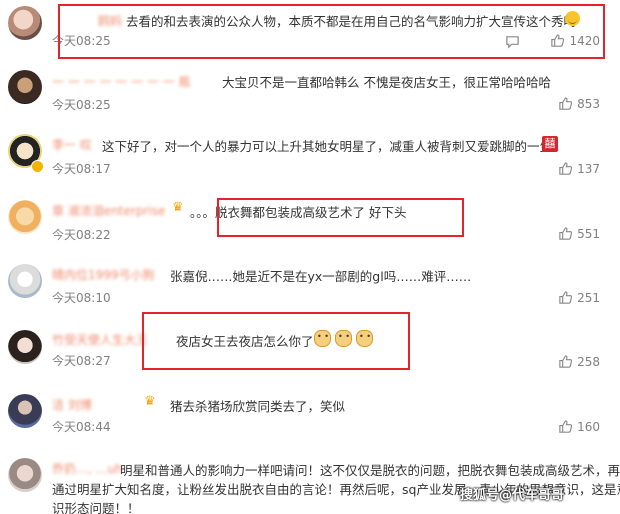  What do you see at coordinates (121, 81) in the screenshot?
I see `commenter-name: 一 一 一 一 一 一 一 一 瓶` at bounding box center [121, 81].